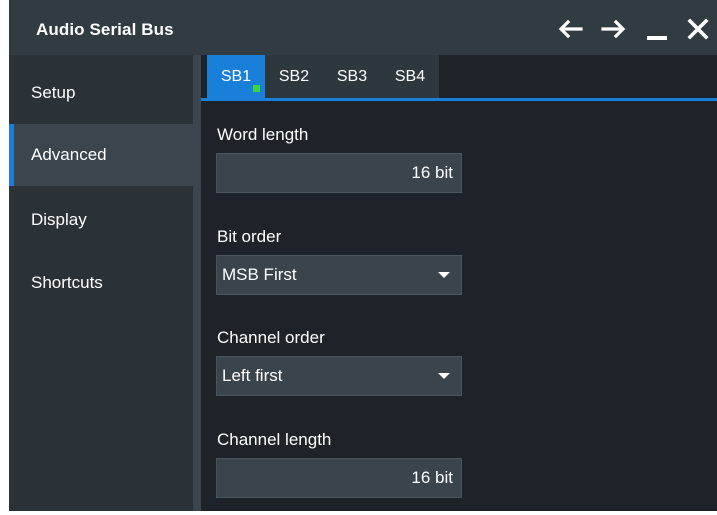 The width and height of the screenshot is (717, 515). I want to click on channel-order-select: Left first, so click(339, 376).